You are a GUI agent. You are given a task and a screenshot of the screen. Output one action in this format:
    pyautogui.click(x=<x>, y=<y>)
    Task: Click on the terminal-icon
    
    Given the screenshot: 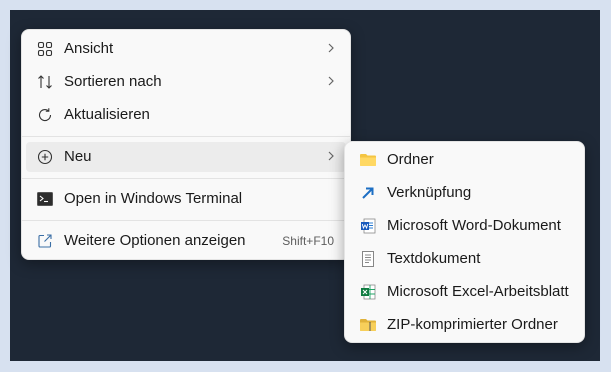 What is the action you would take?
    pyautogui.click(x=45, y=199)
    